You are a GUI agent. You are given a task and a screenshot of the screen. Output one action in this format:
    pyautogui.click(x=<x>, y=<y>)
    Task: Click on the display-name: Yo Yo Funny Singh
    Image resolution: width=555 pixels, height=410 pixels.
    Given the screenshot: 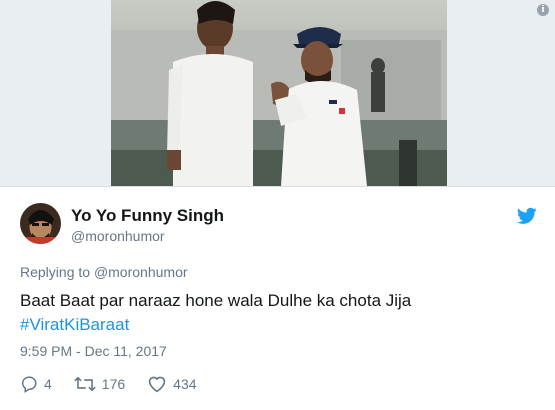 What is the action you would take?
    pyautogui.click(x=147, y=216)
    